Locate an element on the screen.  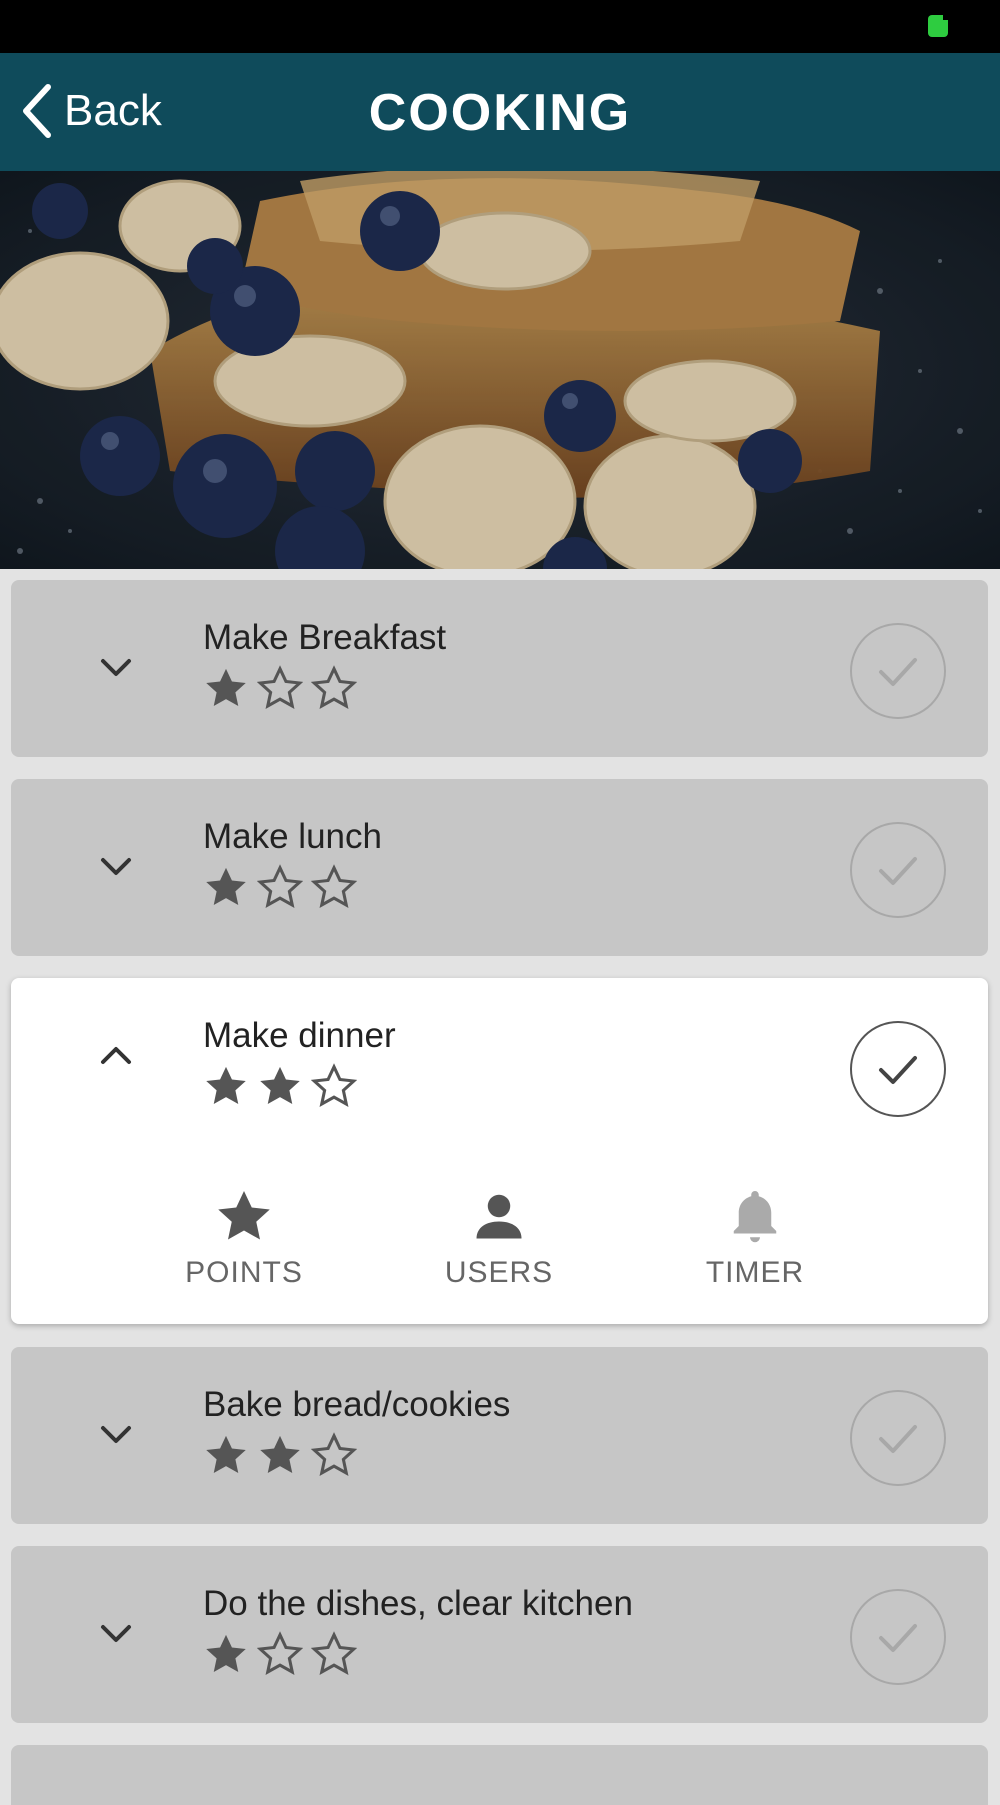
star-icon is located at coordinates (244, 1215).